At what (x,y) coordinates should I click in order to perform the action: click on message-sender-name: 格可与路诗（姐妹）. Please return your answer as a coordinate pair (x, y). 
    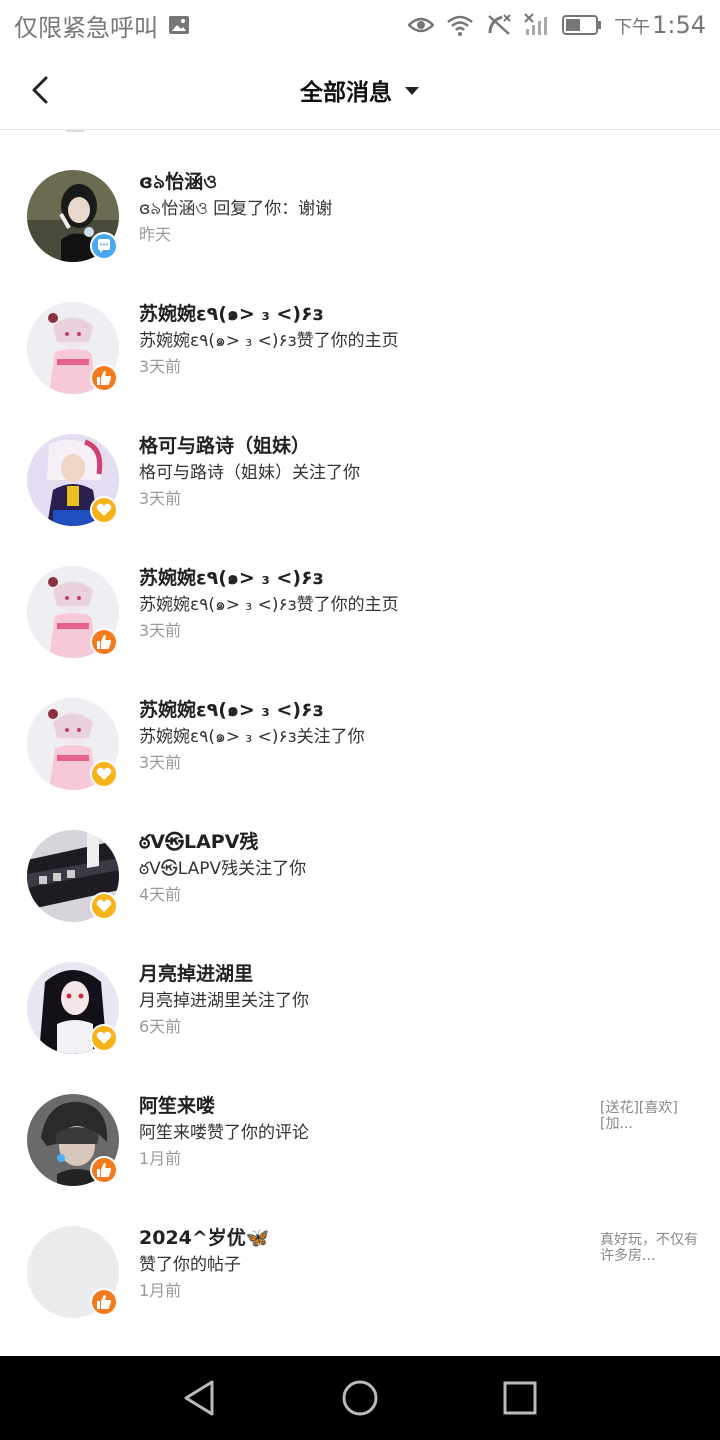
    Looking at the image, I should click on (364, 446).